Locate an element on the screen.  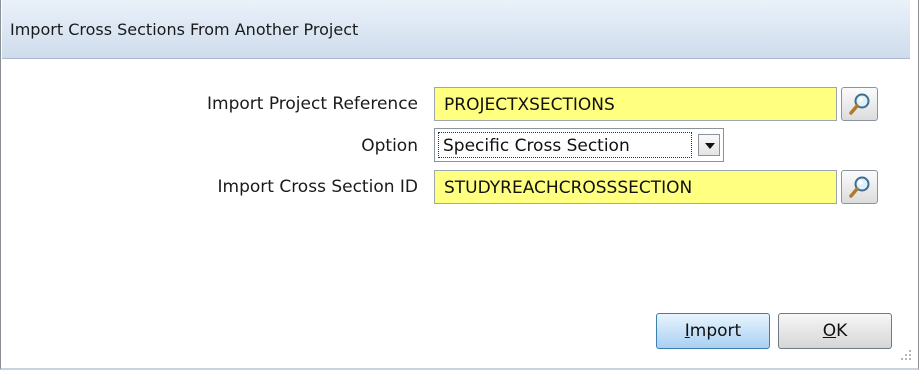
resize-grip-icon is located at coordinates (906, 356).